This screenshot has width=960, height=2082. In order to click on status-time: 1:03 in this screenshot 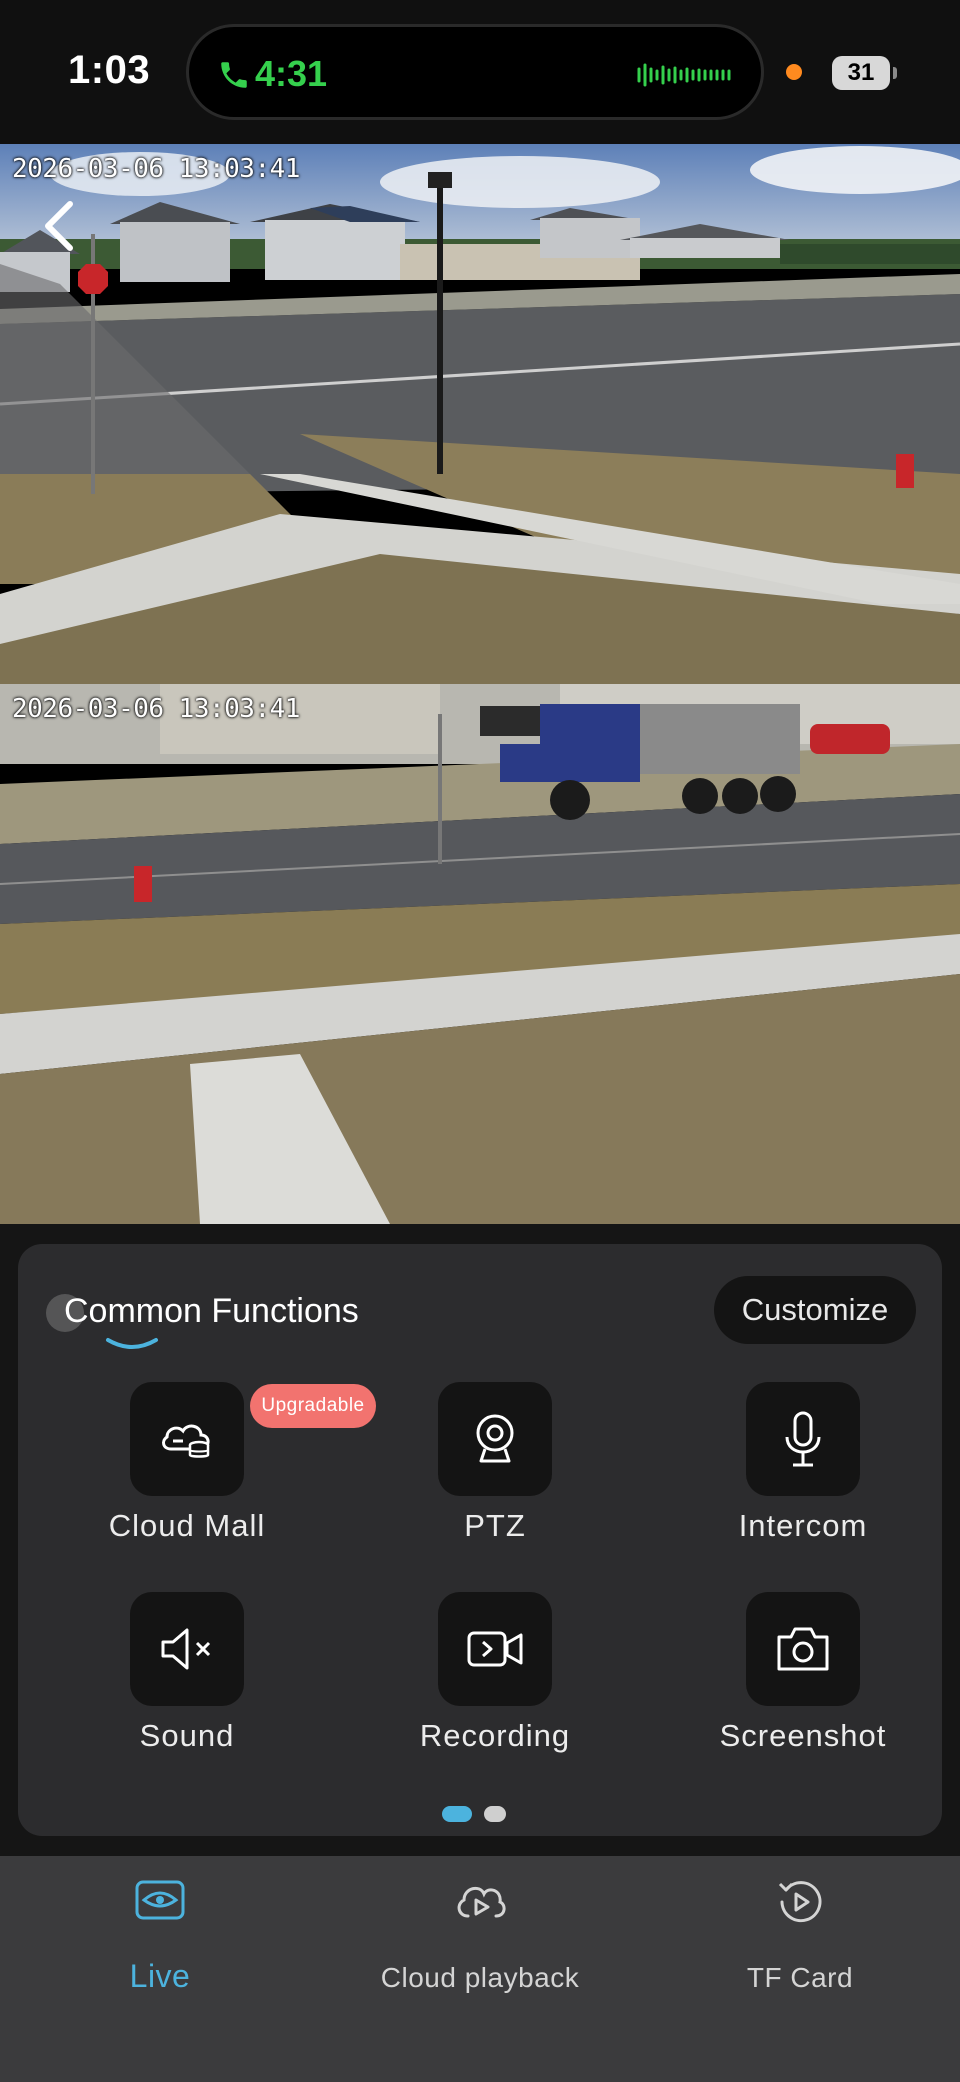, I will do `click(109, 70)`.